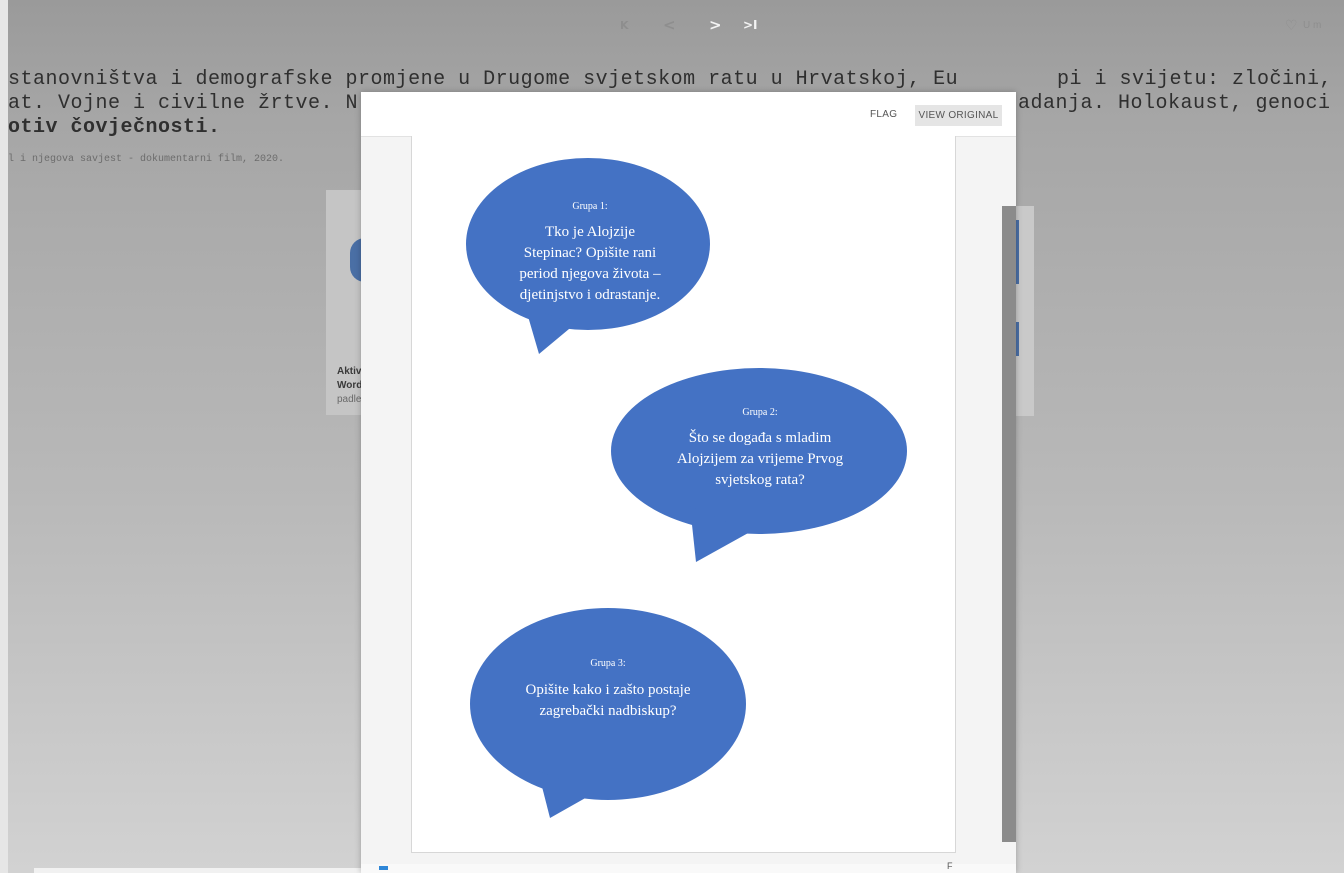 This screenshot has height=873, width=1344. Describe the element at coordinates (1017, 252) in the screenshot. I see `right-card-accent` at that location.